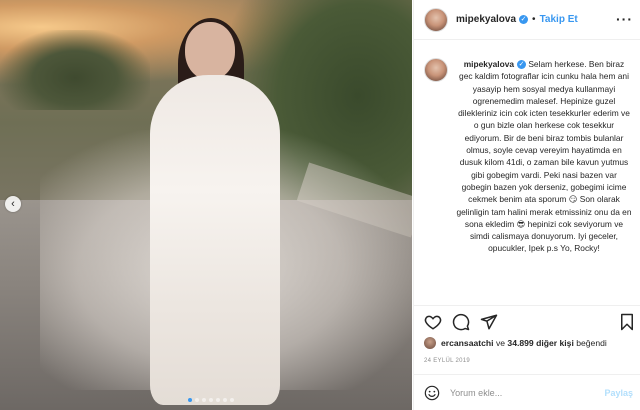  What do you see at coordinates (489, 64) in the screenshot?
I see `caption-username: mipekyalova` at bounding box center [489, 64].